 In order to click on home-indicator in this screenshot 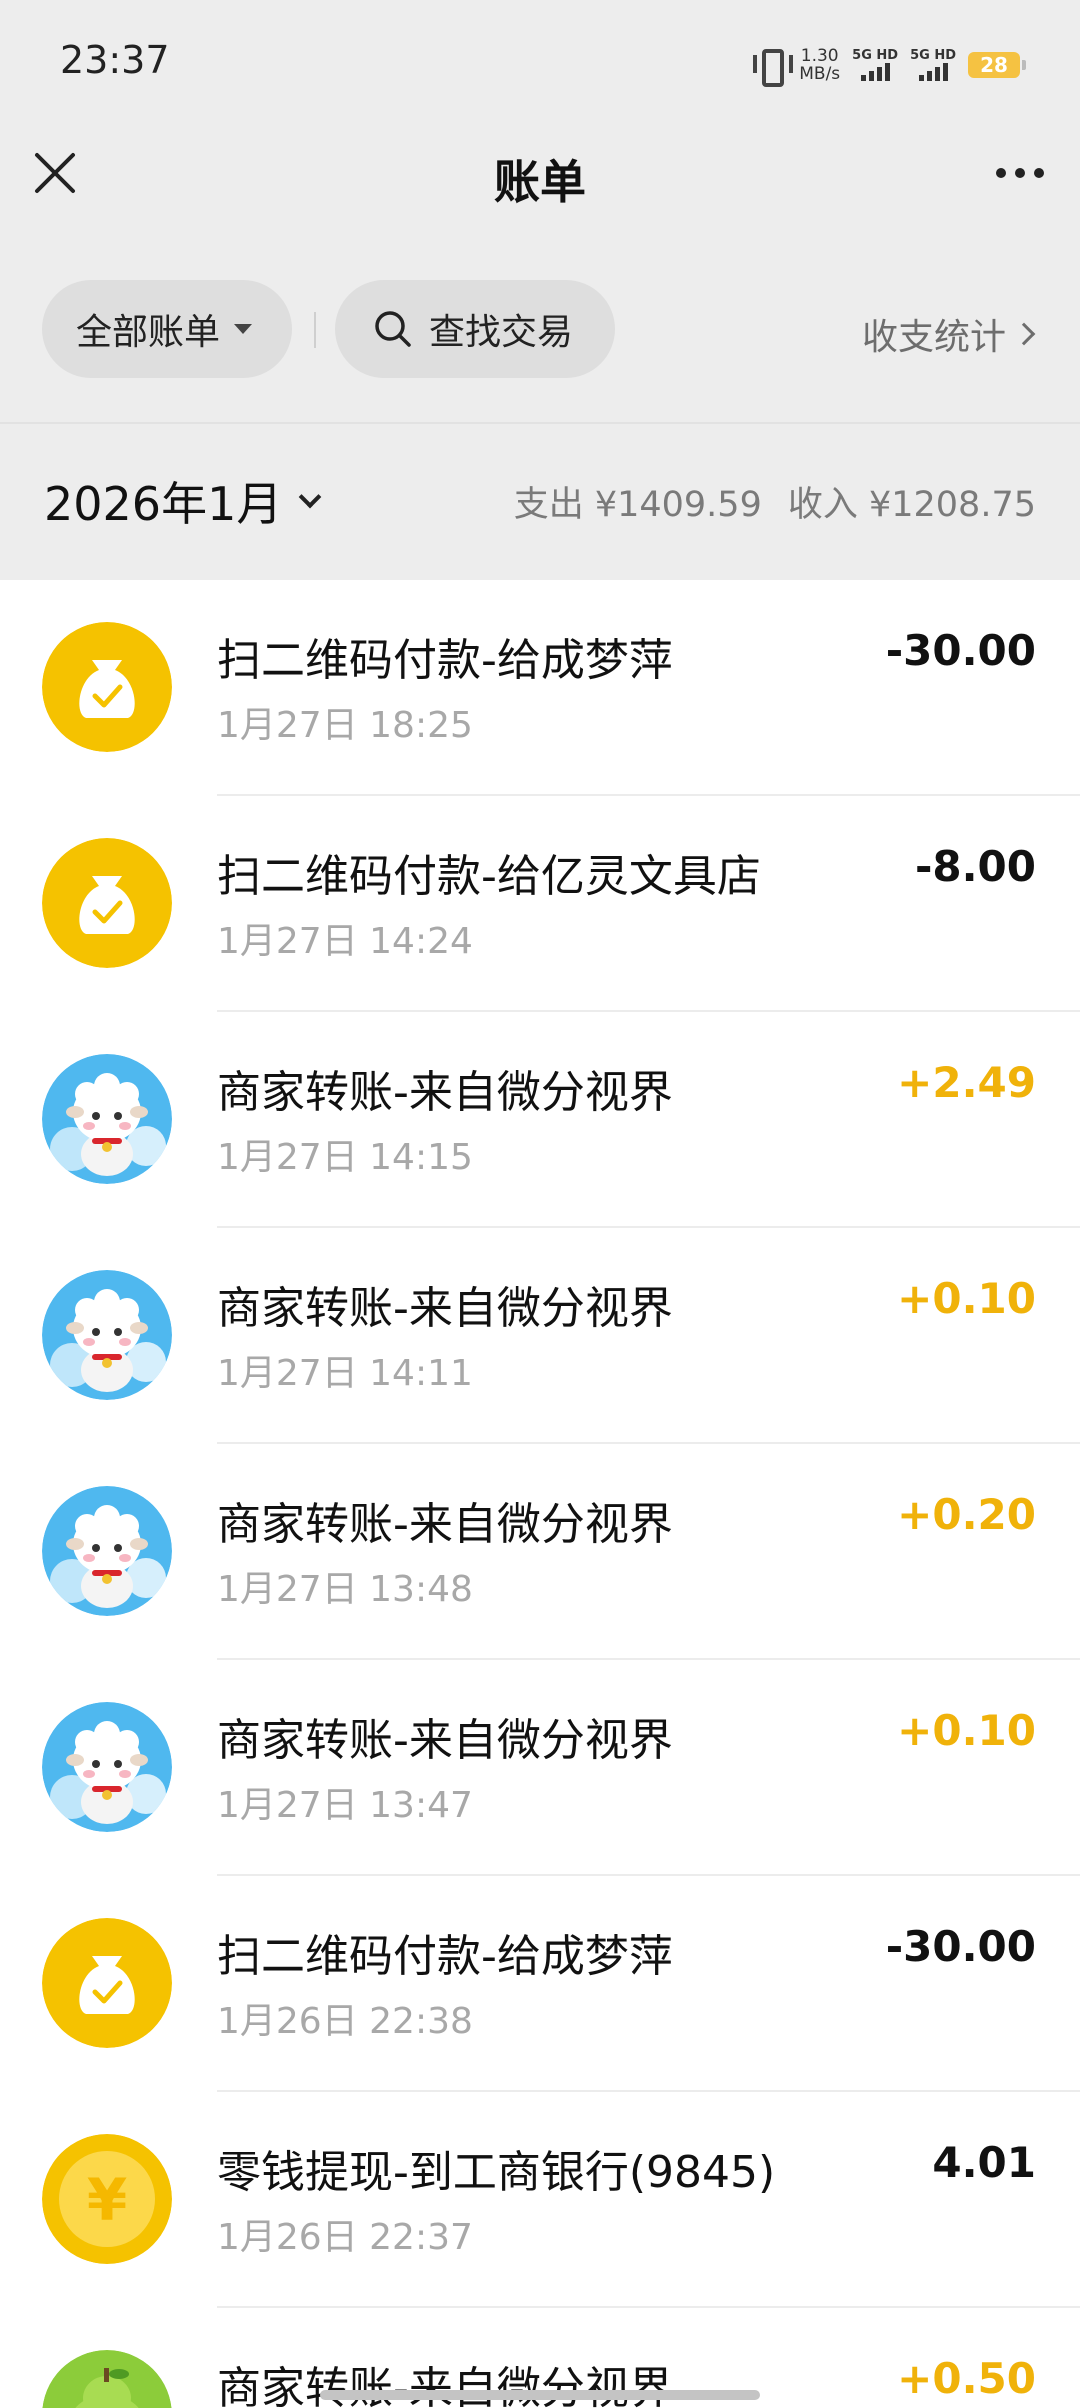, I will do `click(540, 2395)`.